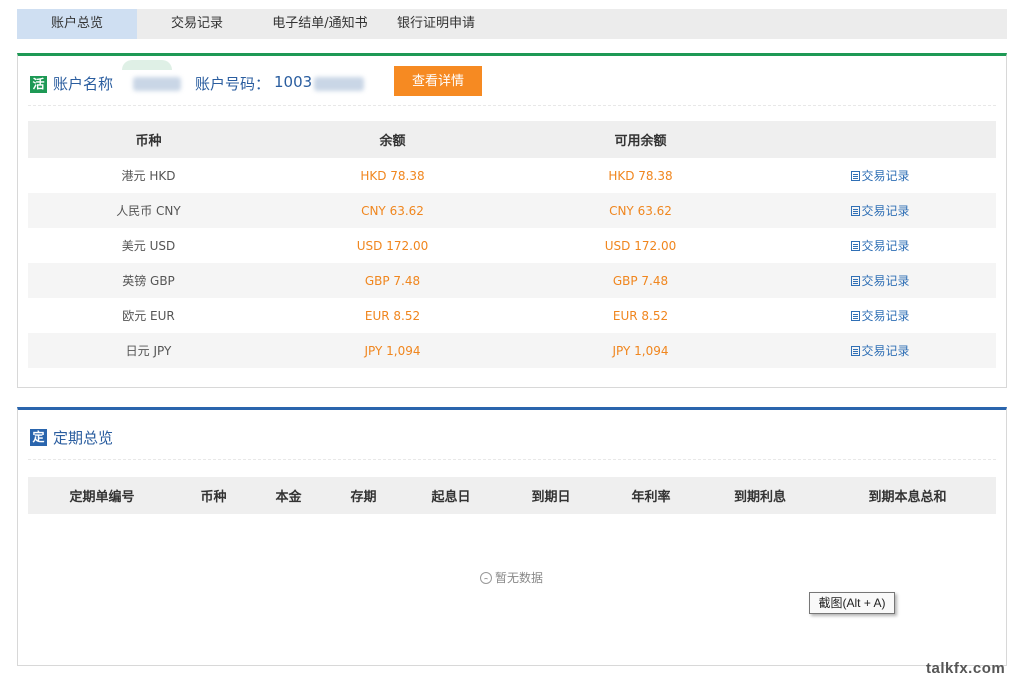 Image resolution: width=1023 pixels, height=680 pixels. I want to click on col-term: 存期, so click(363, 495).